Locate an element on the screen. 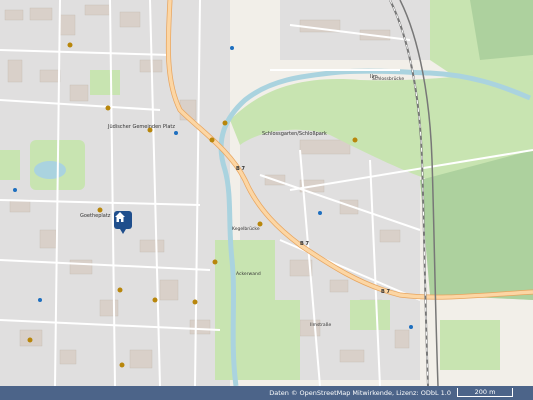 The width and height of the screenshot is (533, 400). label-b7-a: B 7 is located at coordinates (241, 169).